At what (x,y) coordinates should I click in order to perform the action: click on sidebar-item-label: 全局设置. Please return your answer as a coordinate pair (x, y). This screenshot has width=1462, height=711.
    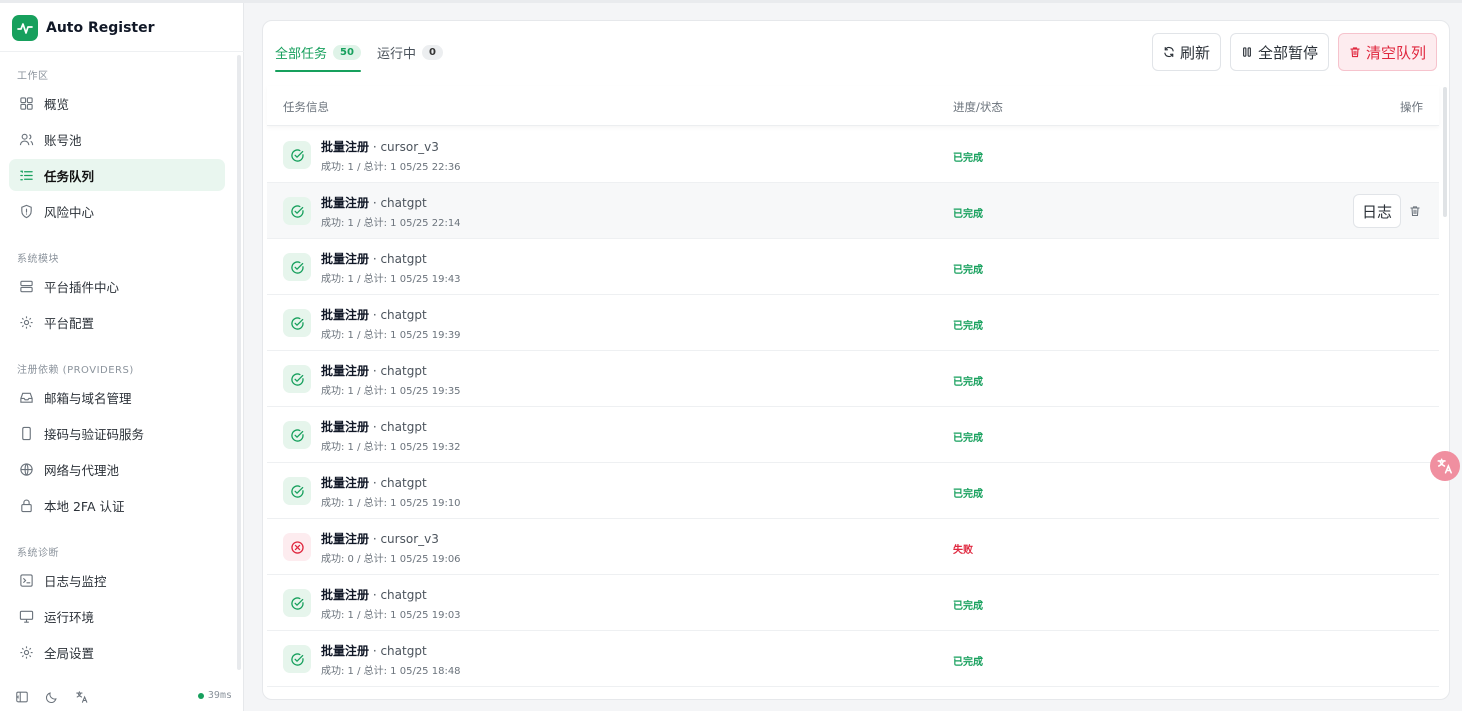
    Looking at the image, I should click on (69, 653).